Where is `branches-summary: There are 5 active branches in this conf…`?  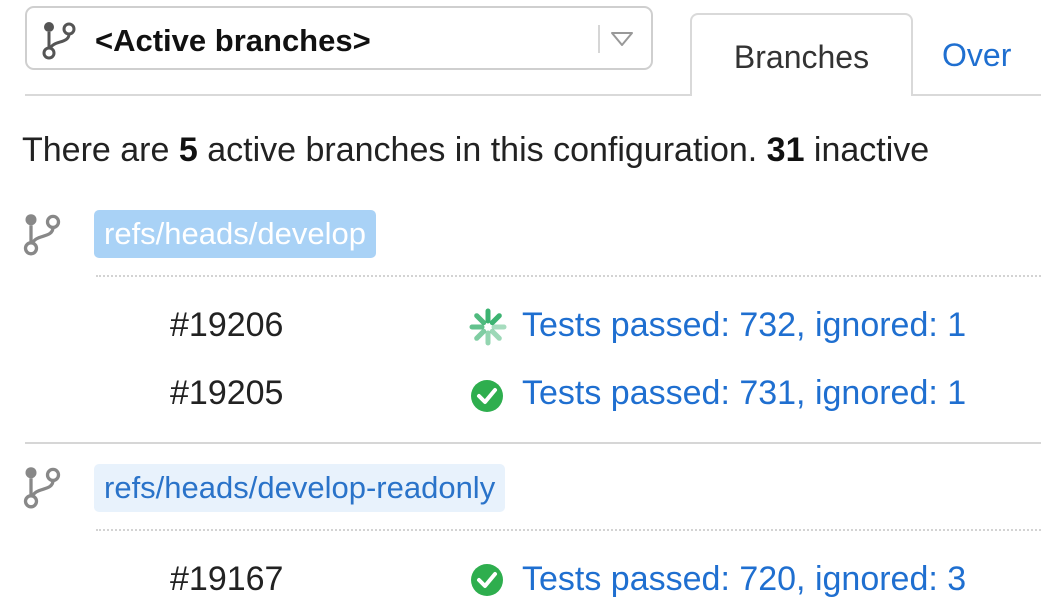 branches-summary: There are 5 active branches in this conf… is located at coordinates (475, 150).